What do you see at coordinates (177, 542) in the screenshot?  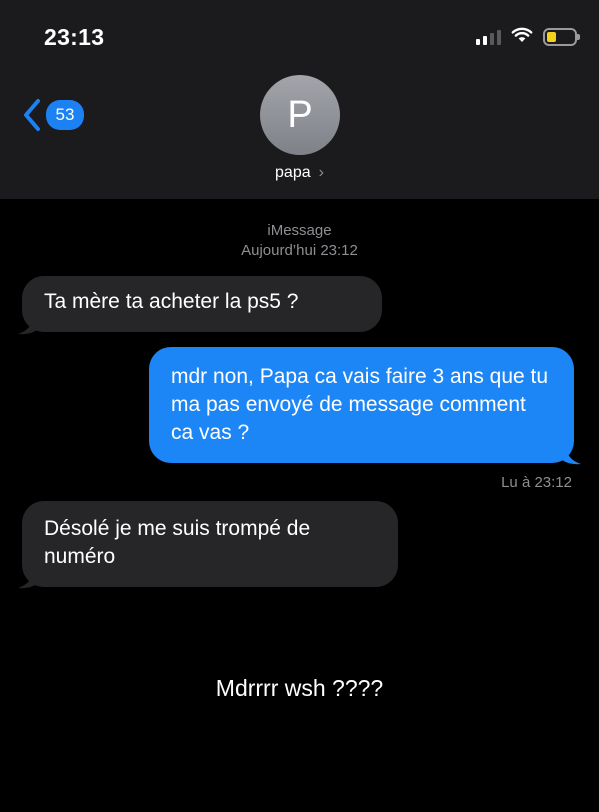 I see `message-text: Désolé je me suis trompé de numéro` at bounding box center [177, 542].